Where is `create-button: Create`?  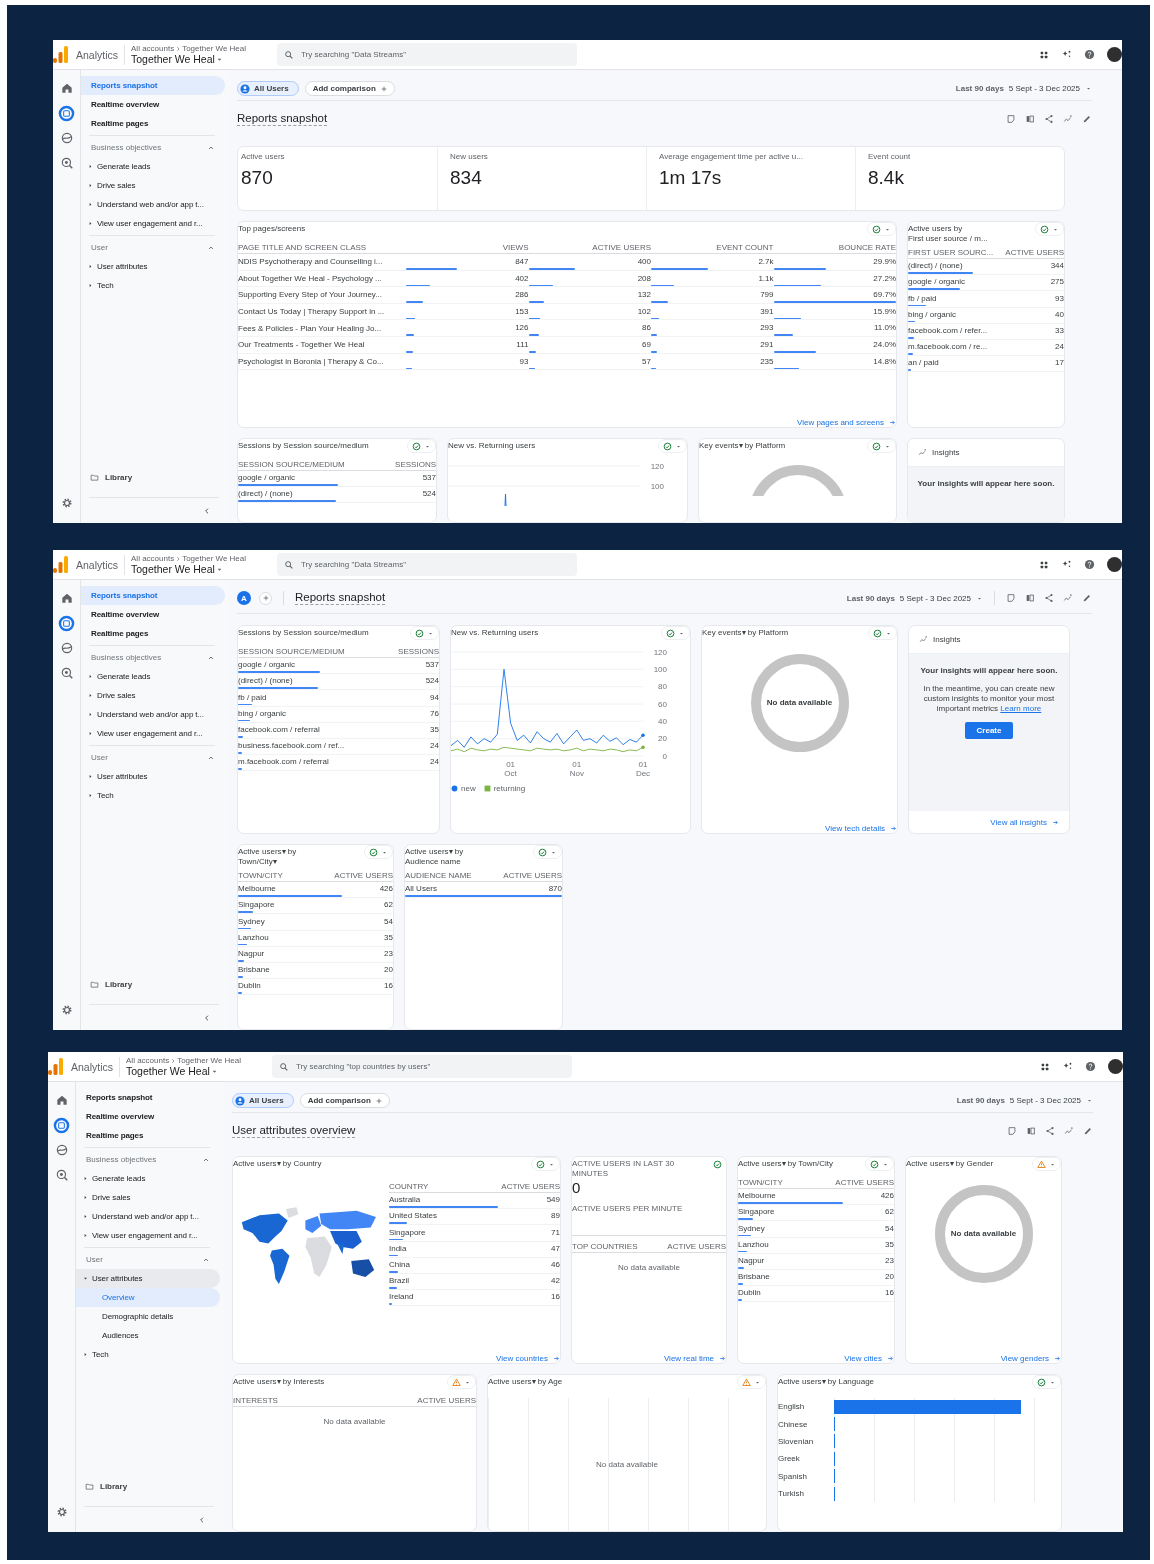 create-button: Create is located at coordinates (989, 730).